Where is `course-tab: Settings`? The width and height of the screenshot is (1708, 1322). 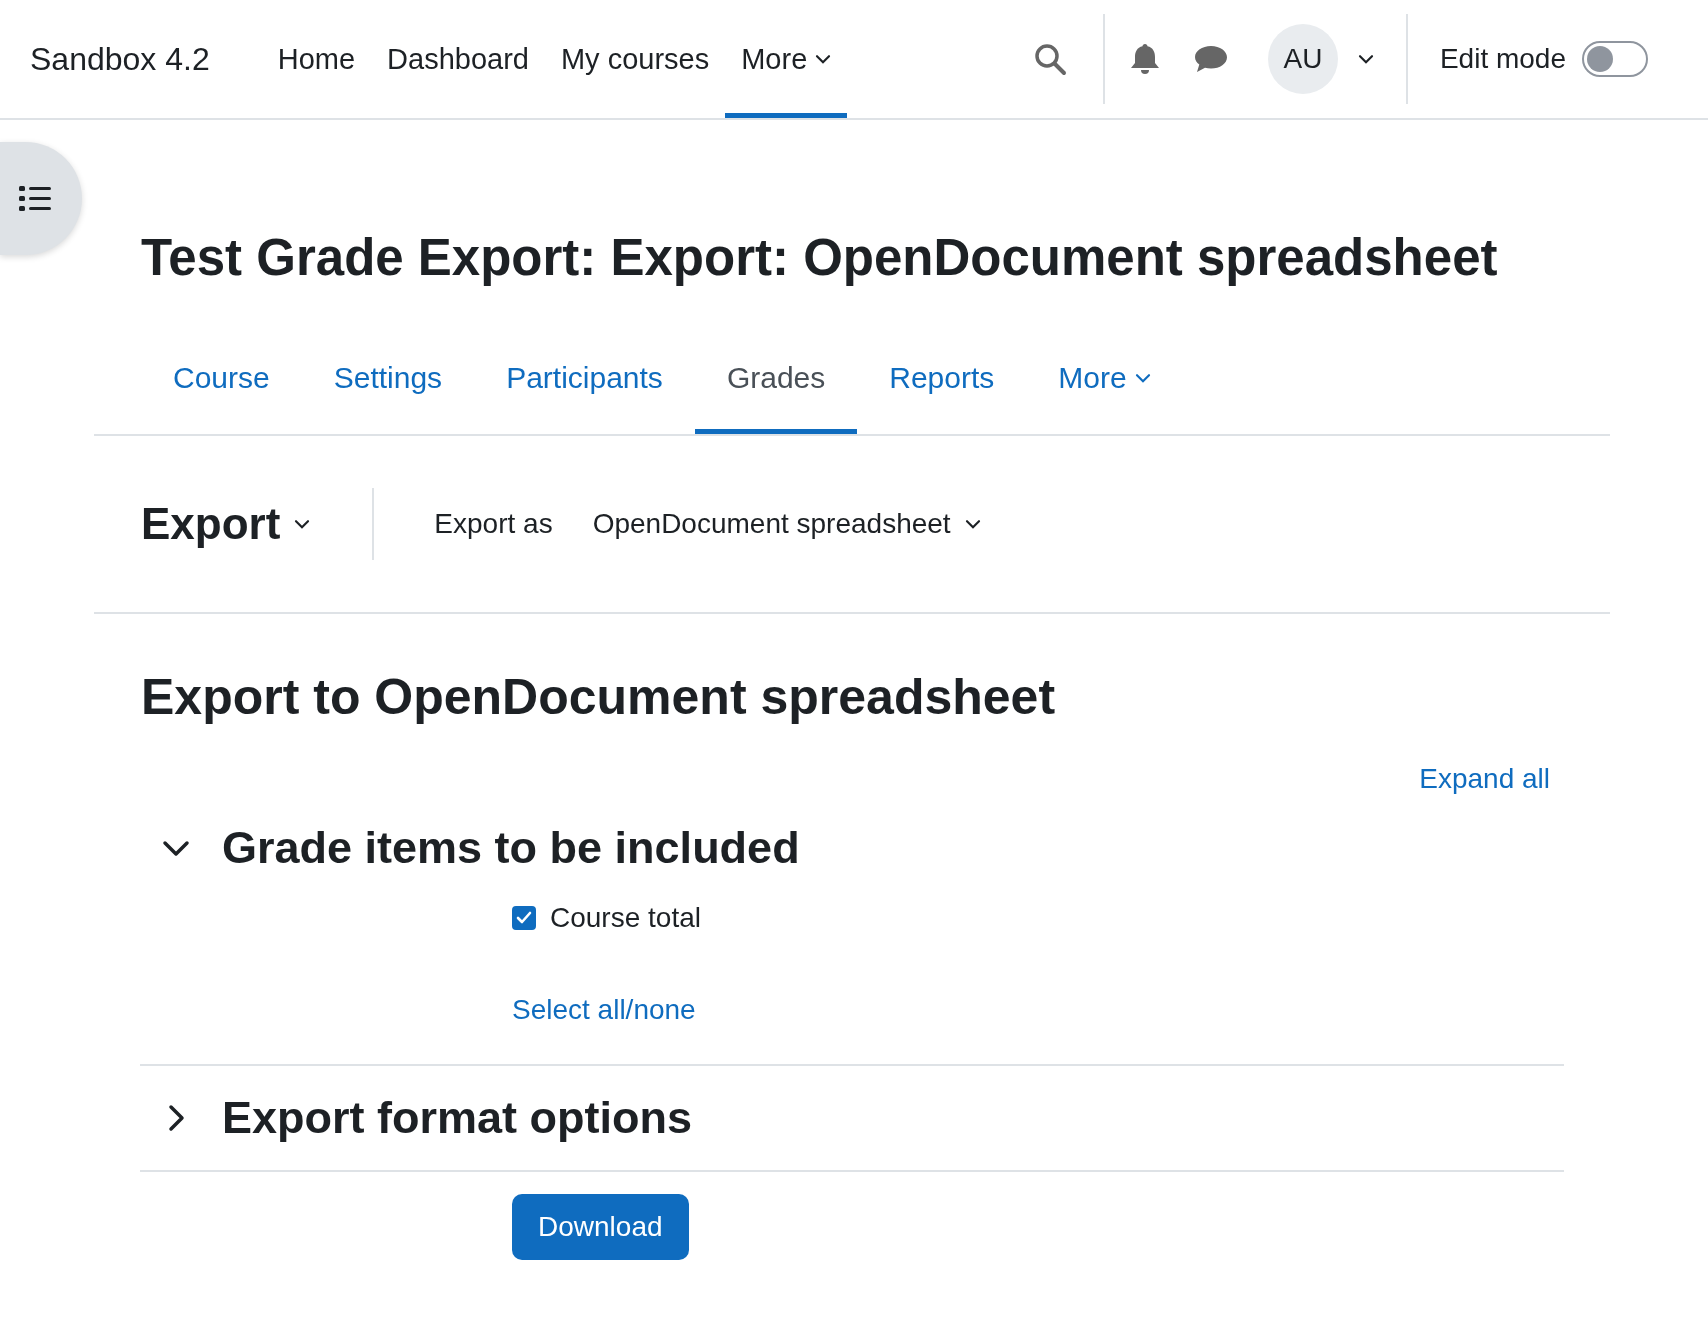
course-tab: Settings is located at coordinates (388, 383).